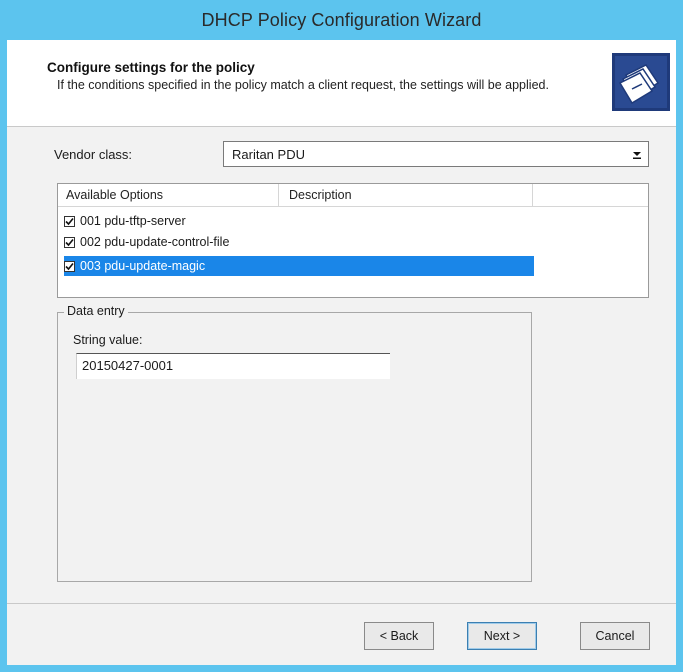 Image resolution: width=683 pixels, height=672 pixels. I want to click on page-title: Configure settings for the policy, so click(151, 67).